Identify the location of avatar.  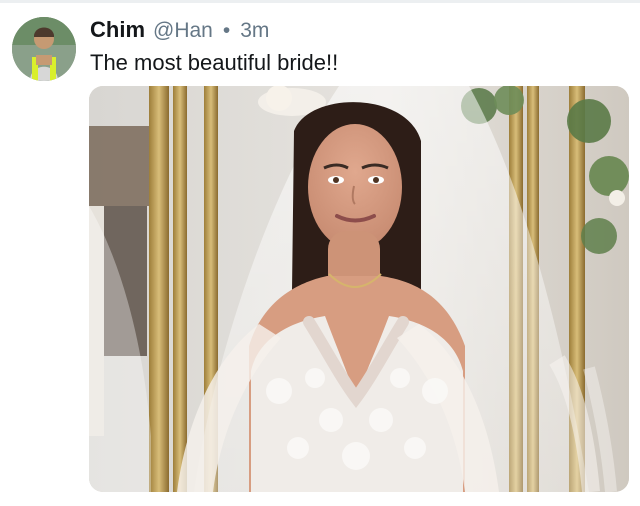
(44, 49).